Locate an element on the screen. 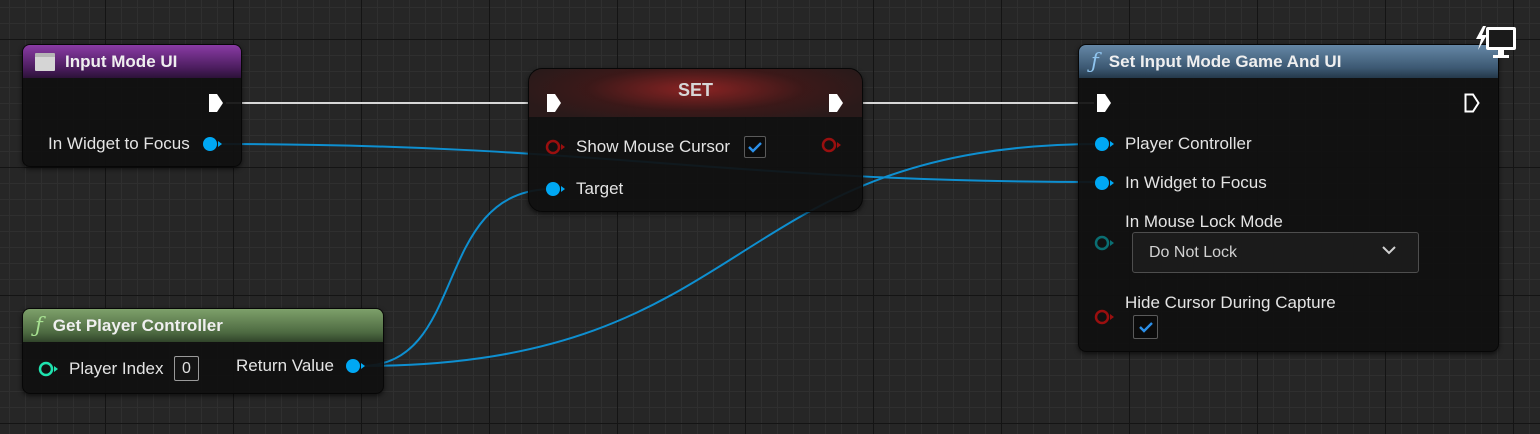  integer-pin-icon is located at coordinates (48, 369).